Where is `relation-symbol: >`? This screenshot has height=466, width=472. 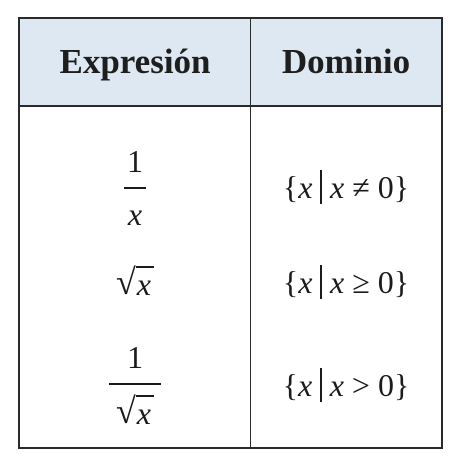 relation-symbol: > is located at coordinates (360, 384).